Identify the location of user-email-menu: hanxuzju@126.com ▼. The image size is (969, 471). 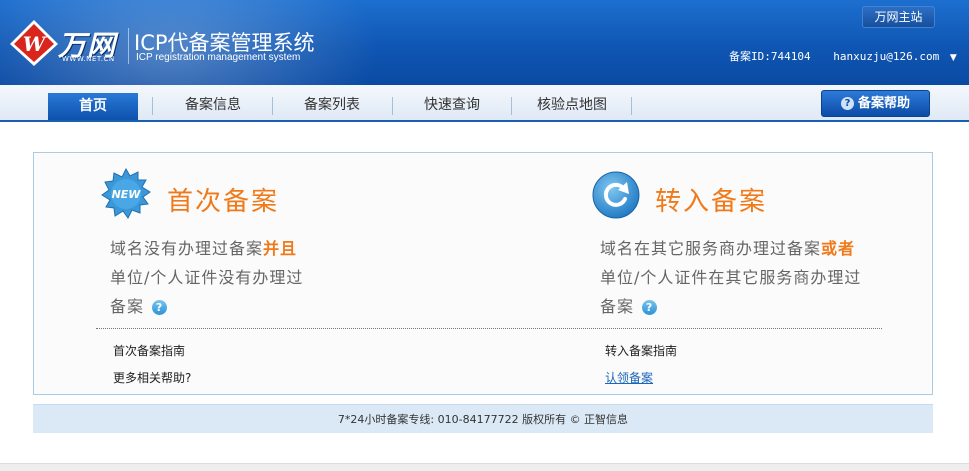
(895, 56).